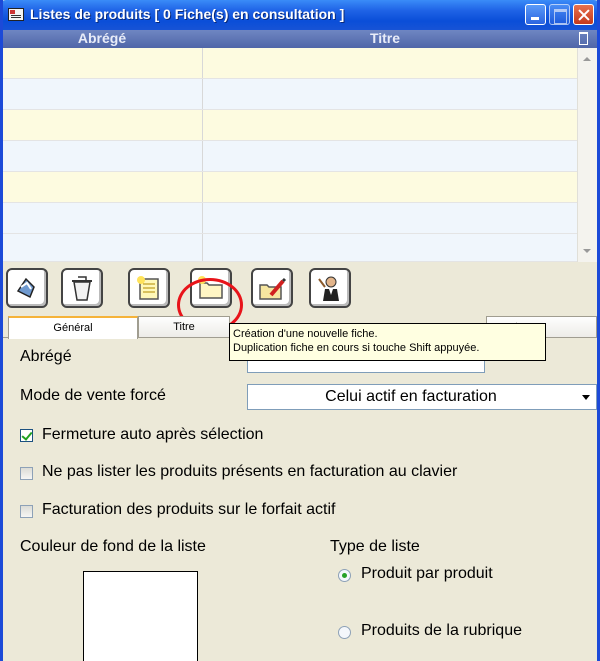  What do you see at coordinates (587, 155) in the screenshot?
I see `grid-scrollbar` at bounding box center [587, 155].